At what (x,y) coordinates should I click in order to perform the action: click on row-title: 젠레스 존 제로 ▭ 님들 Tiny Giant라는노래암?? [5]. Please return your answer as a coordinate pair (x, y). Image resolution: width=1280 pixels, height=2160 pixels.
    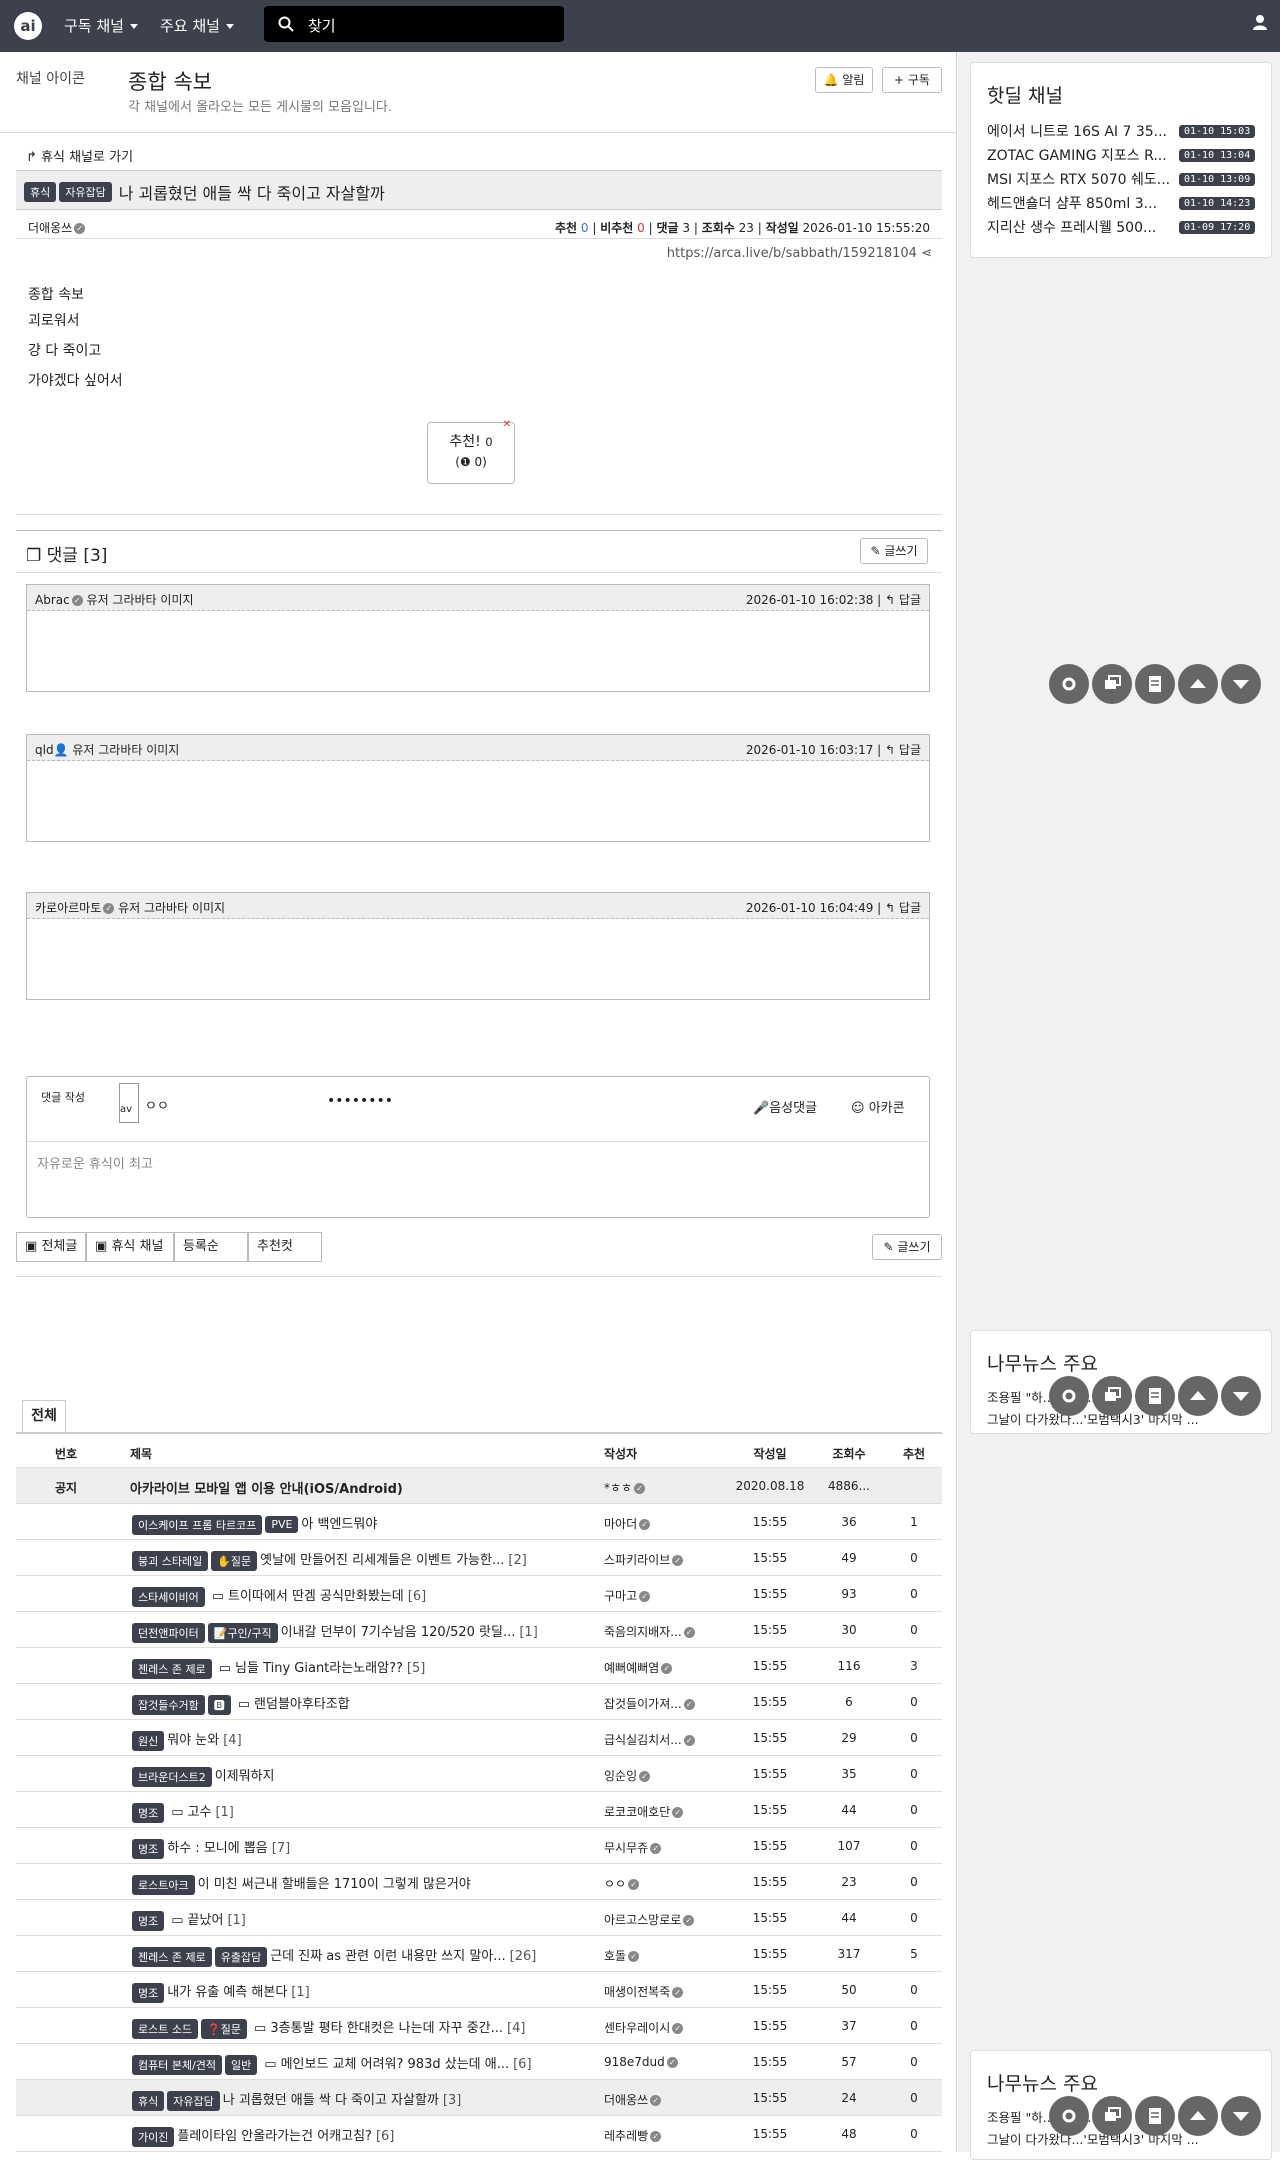
    Looking at the image, I should click on (369, 1668).